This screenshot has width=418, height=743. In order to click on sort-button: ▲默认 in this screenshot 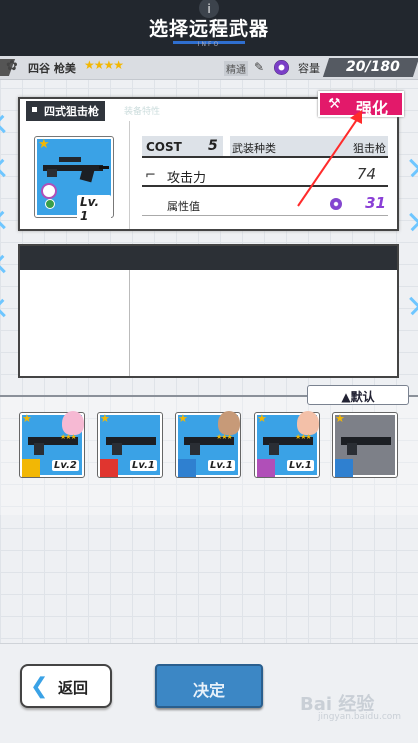, I will do `click(358, 395)`.